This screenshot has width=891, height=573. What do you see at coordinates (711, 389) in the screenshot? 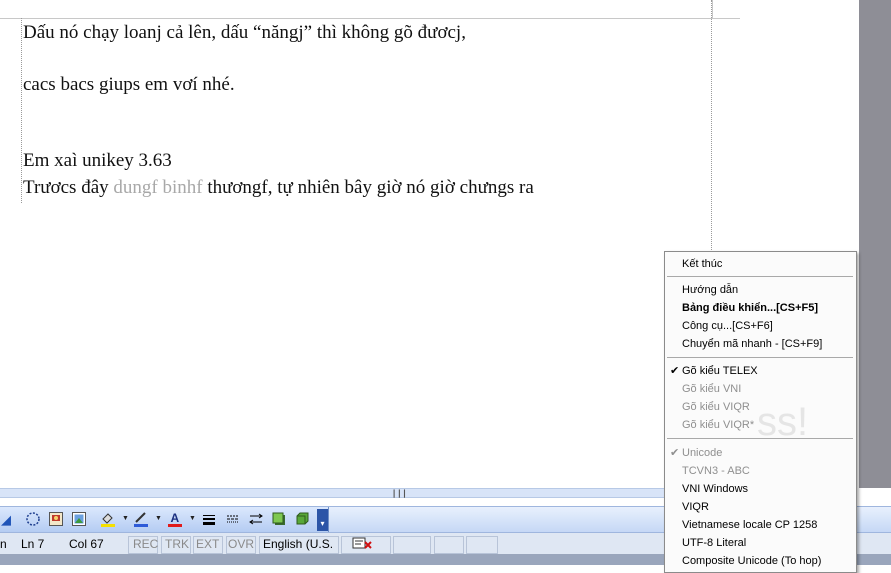
I see `menu-item-vni: Gõ kiểu VNI` at bounding box center [711, 389].